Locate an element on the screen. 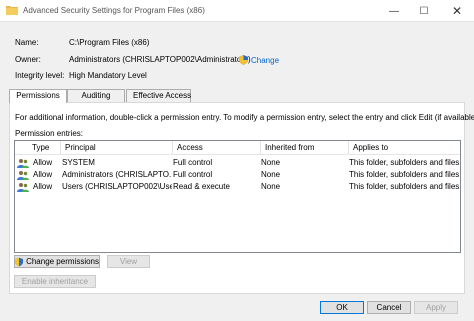 This screenshot has height=321, width=474. minimize-button: — is located at coordinates (394, 11).